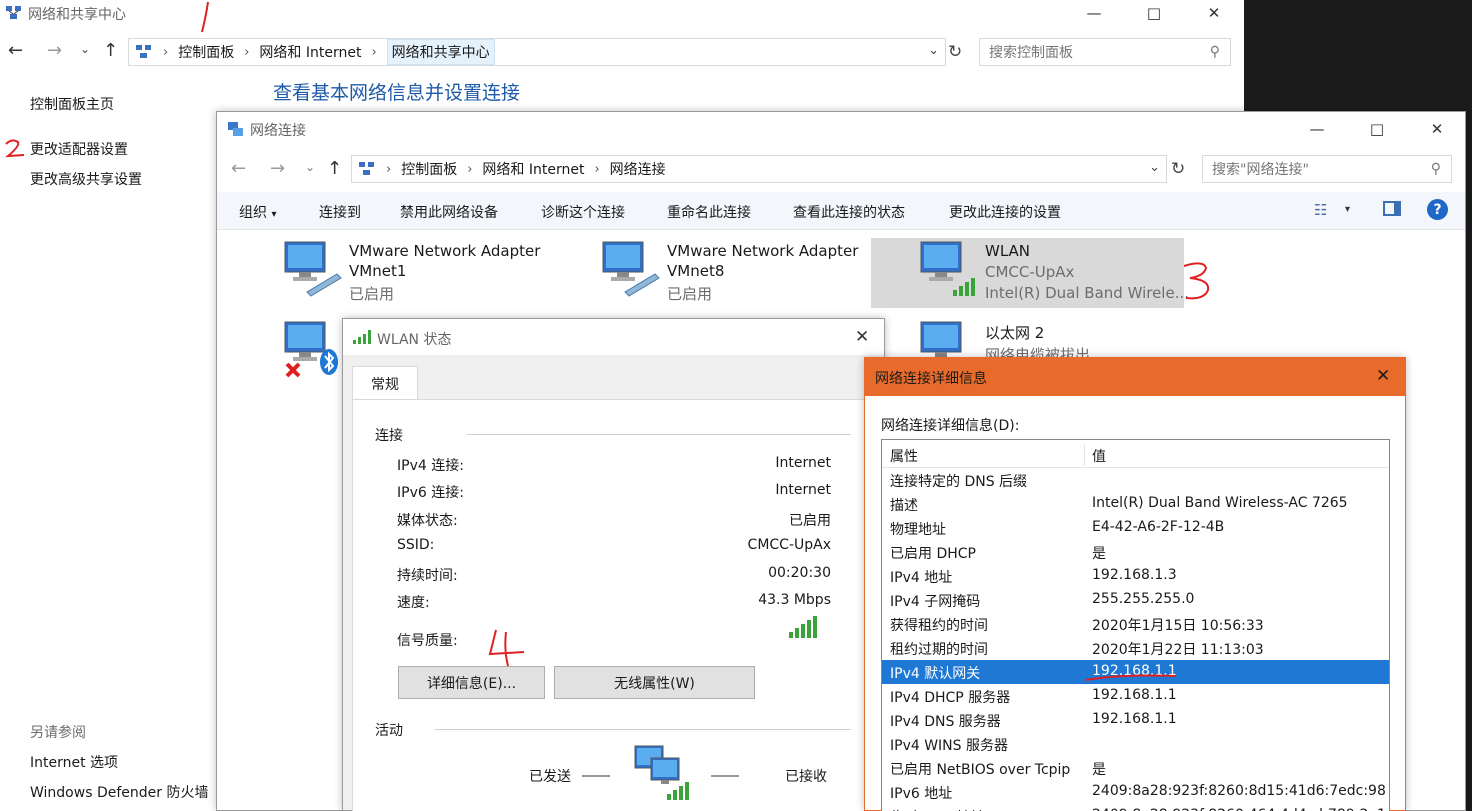  What do you see at coordinates (1317, 129) in the screenshot?
I see `netconn-minimize-button: —` at bounding box center [1317, 129].